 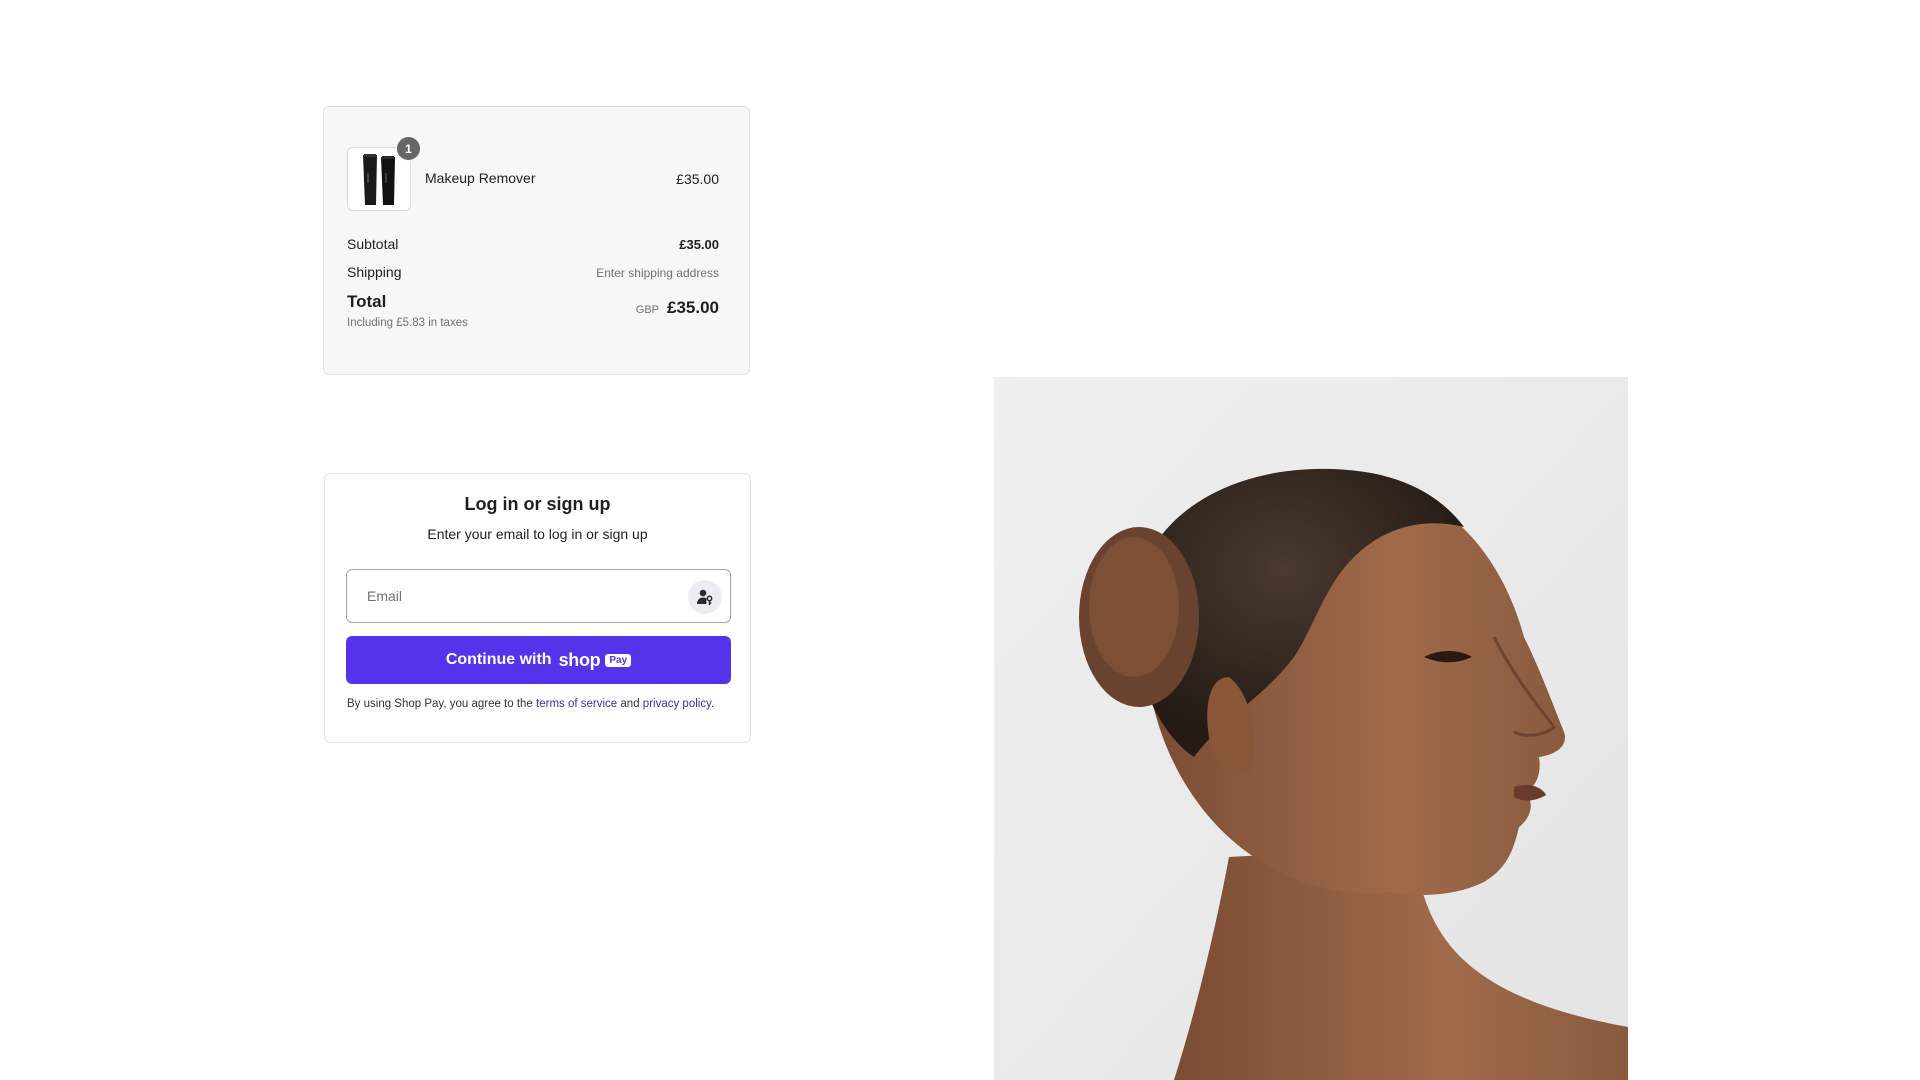 What do you see at coordinates (537, 504) in the screenshot?
I see `login-title: Log in or sign up` at bounding box center [537, 504].